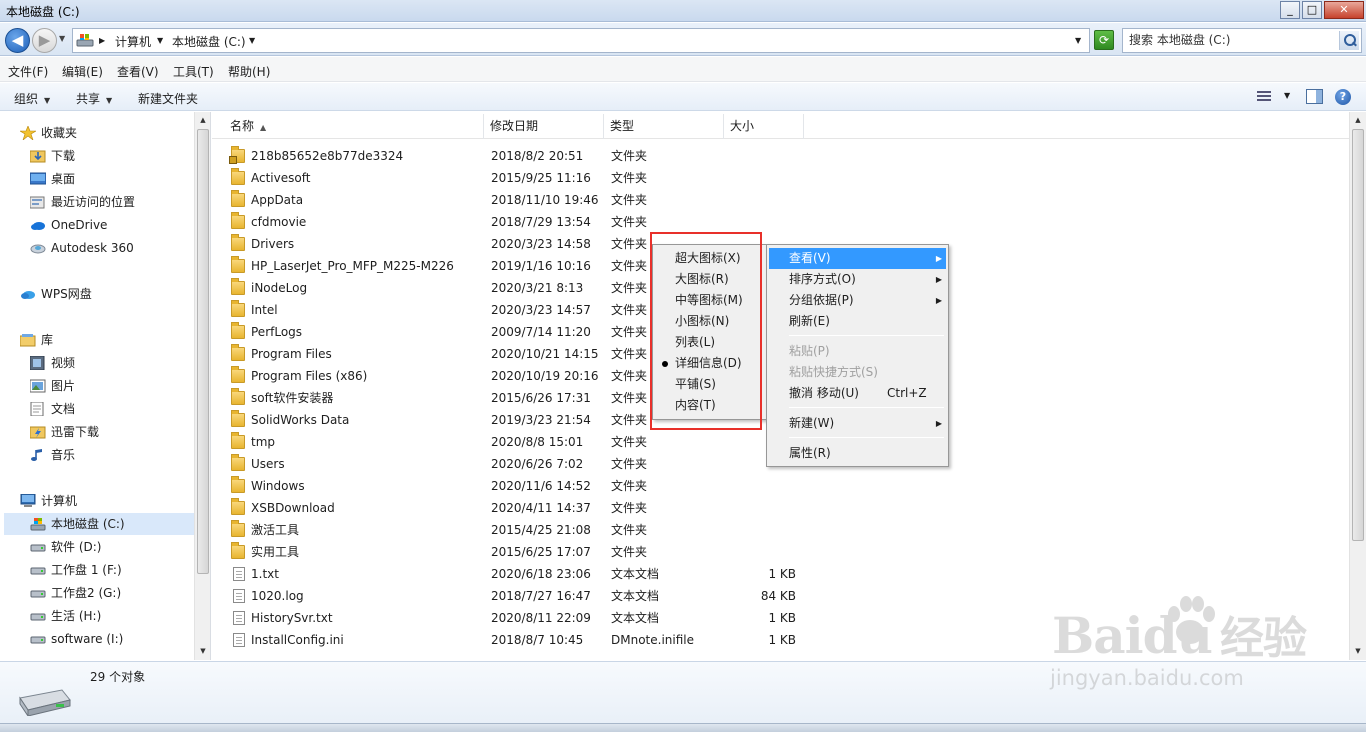 The width and height of the screenshot is (1366, 732). I want to click on share-label: 共享, so click(88, 99).